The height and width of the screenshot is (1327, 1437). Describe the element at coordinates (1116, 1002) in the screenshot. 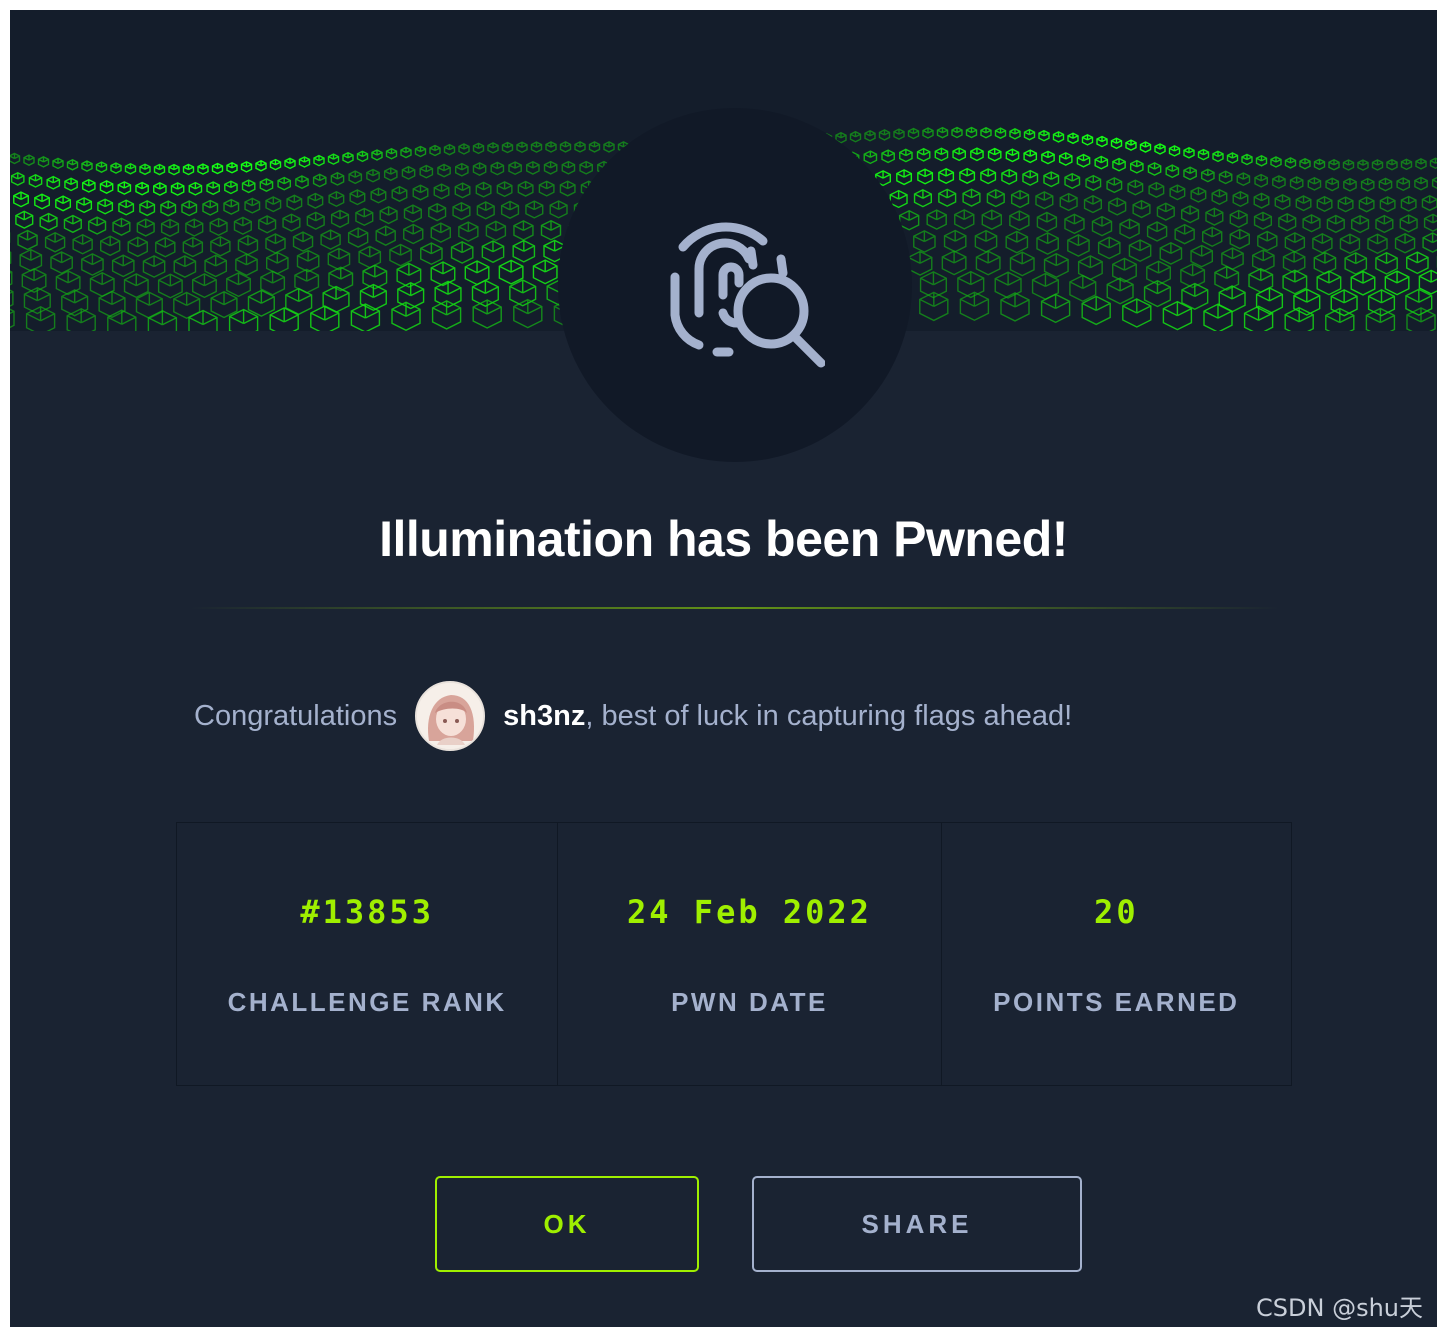

I see `stat-label: POINTS EARNED` at that location.